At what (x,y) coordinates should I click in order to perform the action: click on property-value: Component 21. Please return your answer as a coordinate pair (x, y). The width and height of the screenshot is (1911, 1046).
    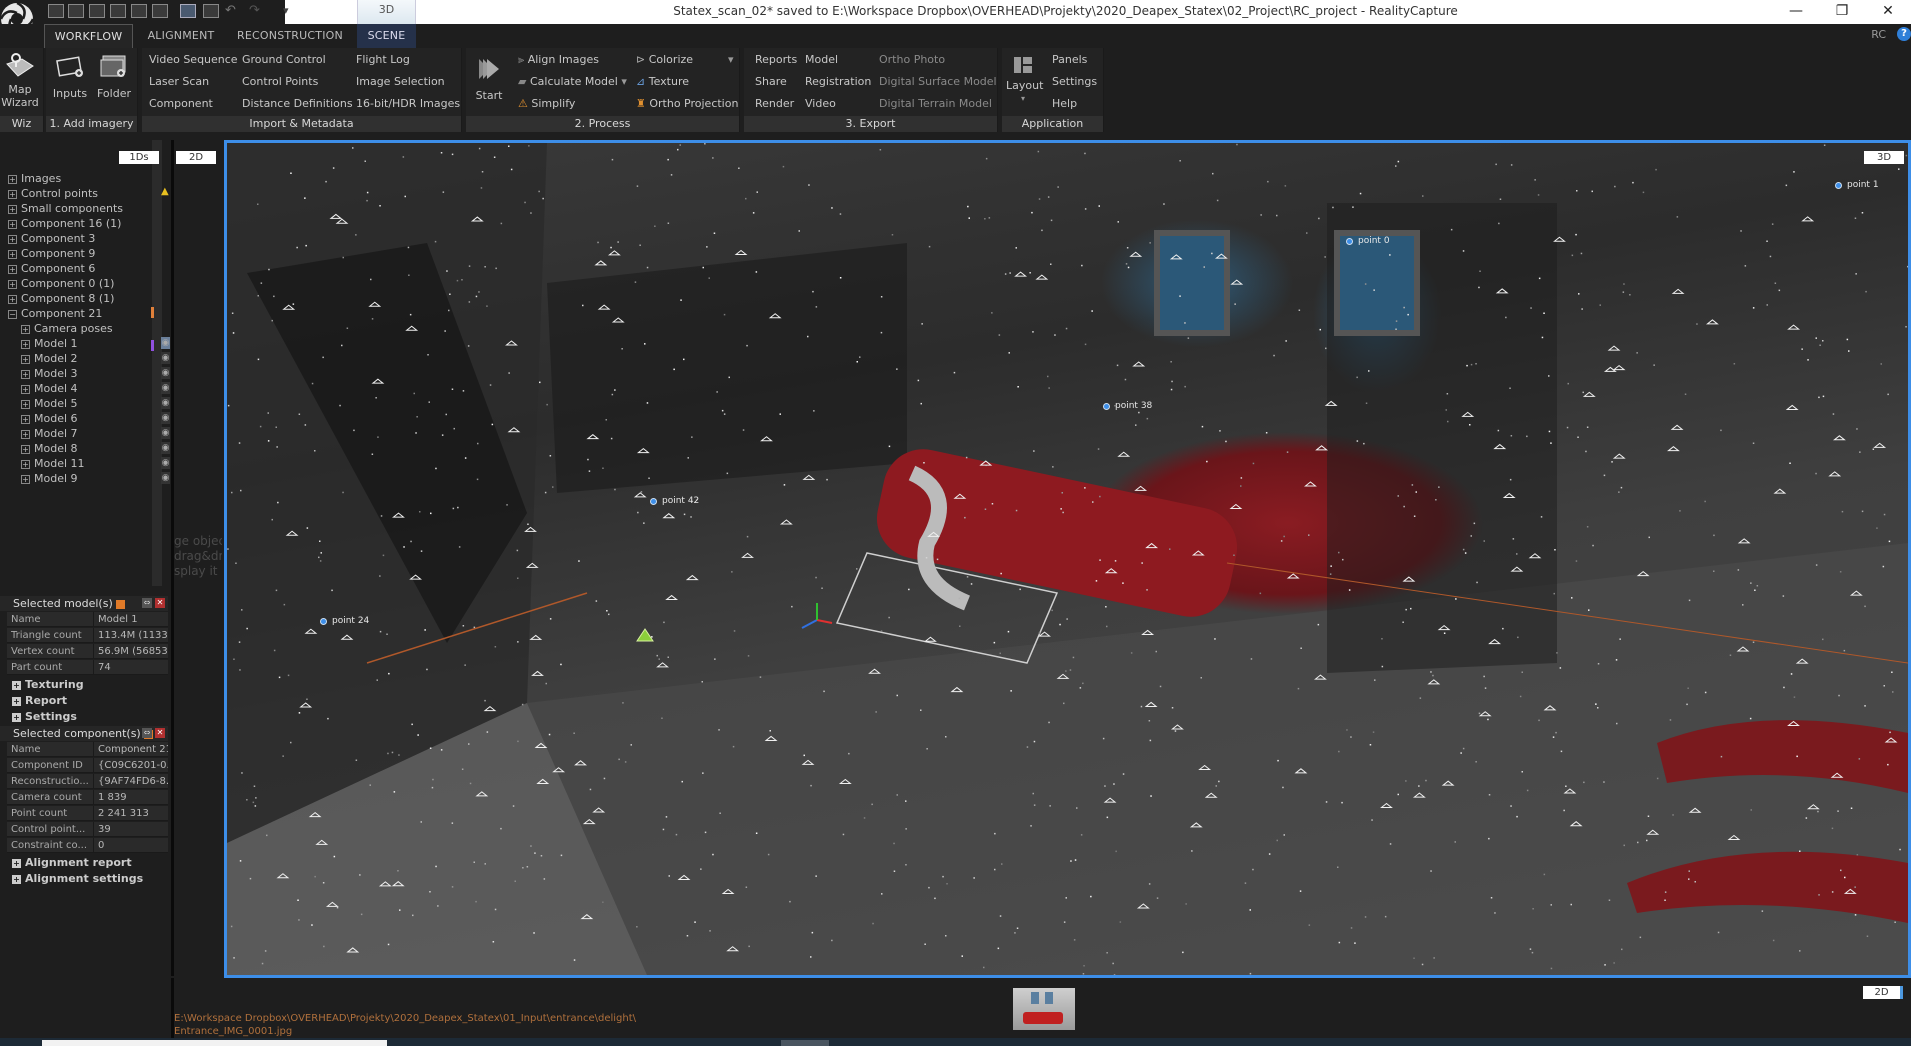
    Looking at the image, I should click on (130, 749).